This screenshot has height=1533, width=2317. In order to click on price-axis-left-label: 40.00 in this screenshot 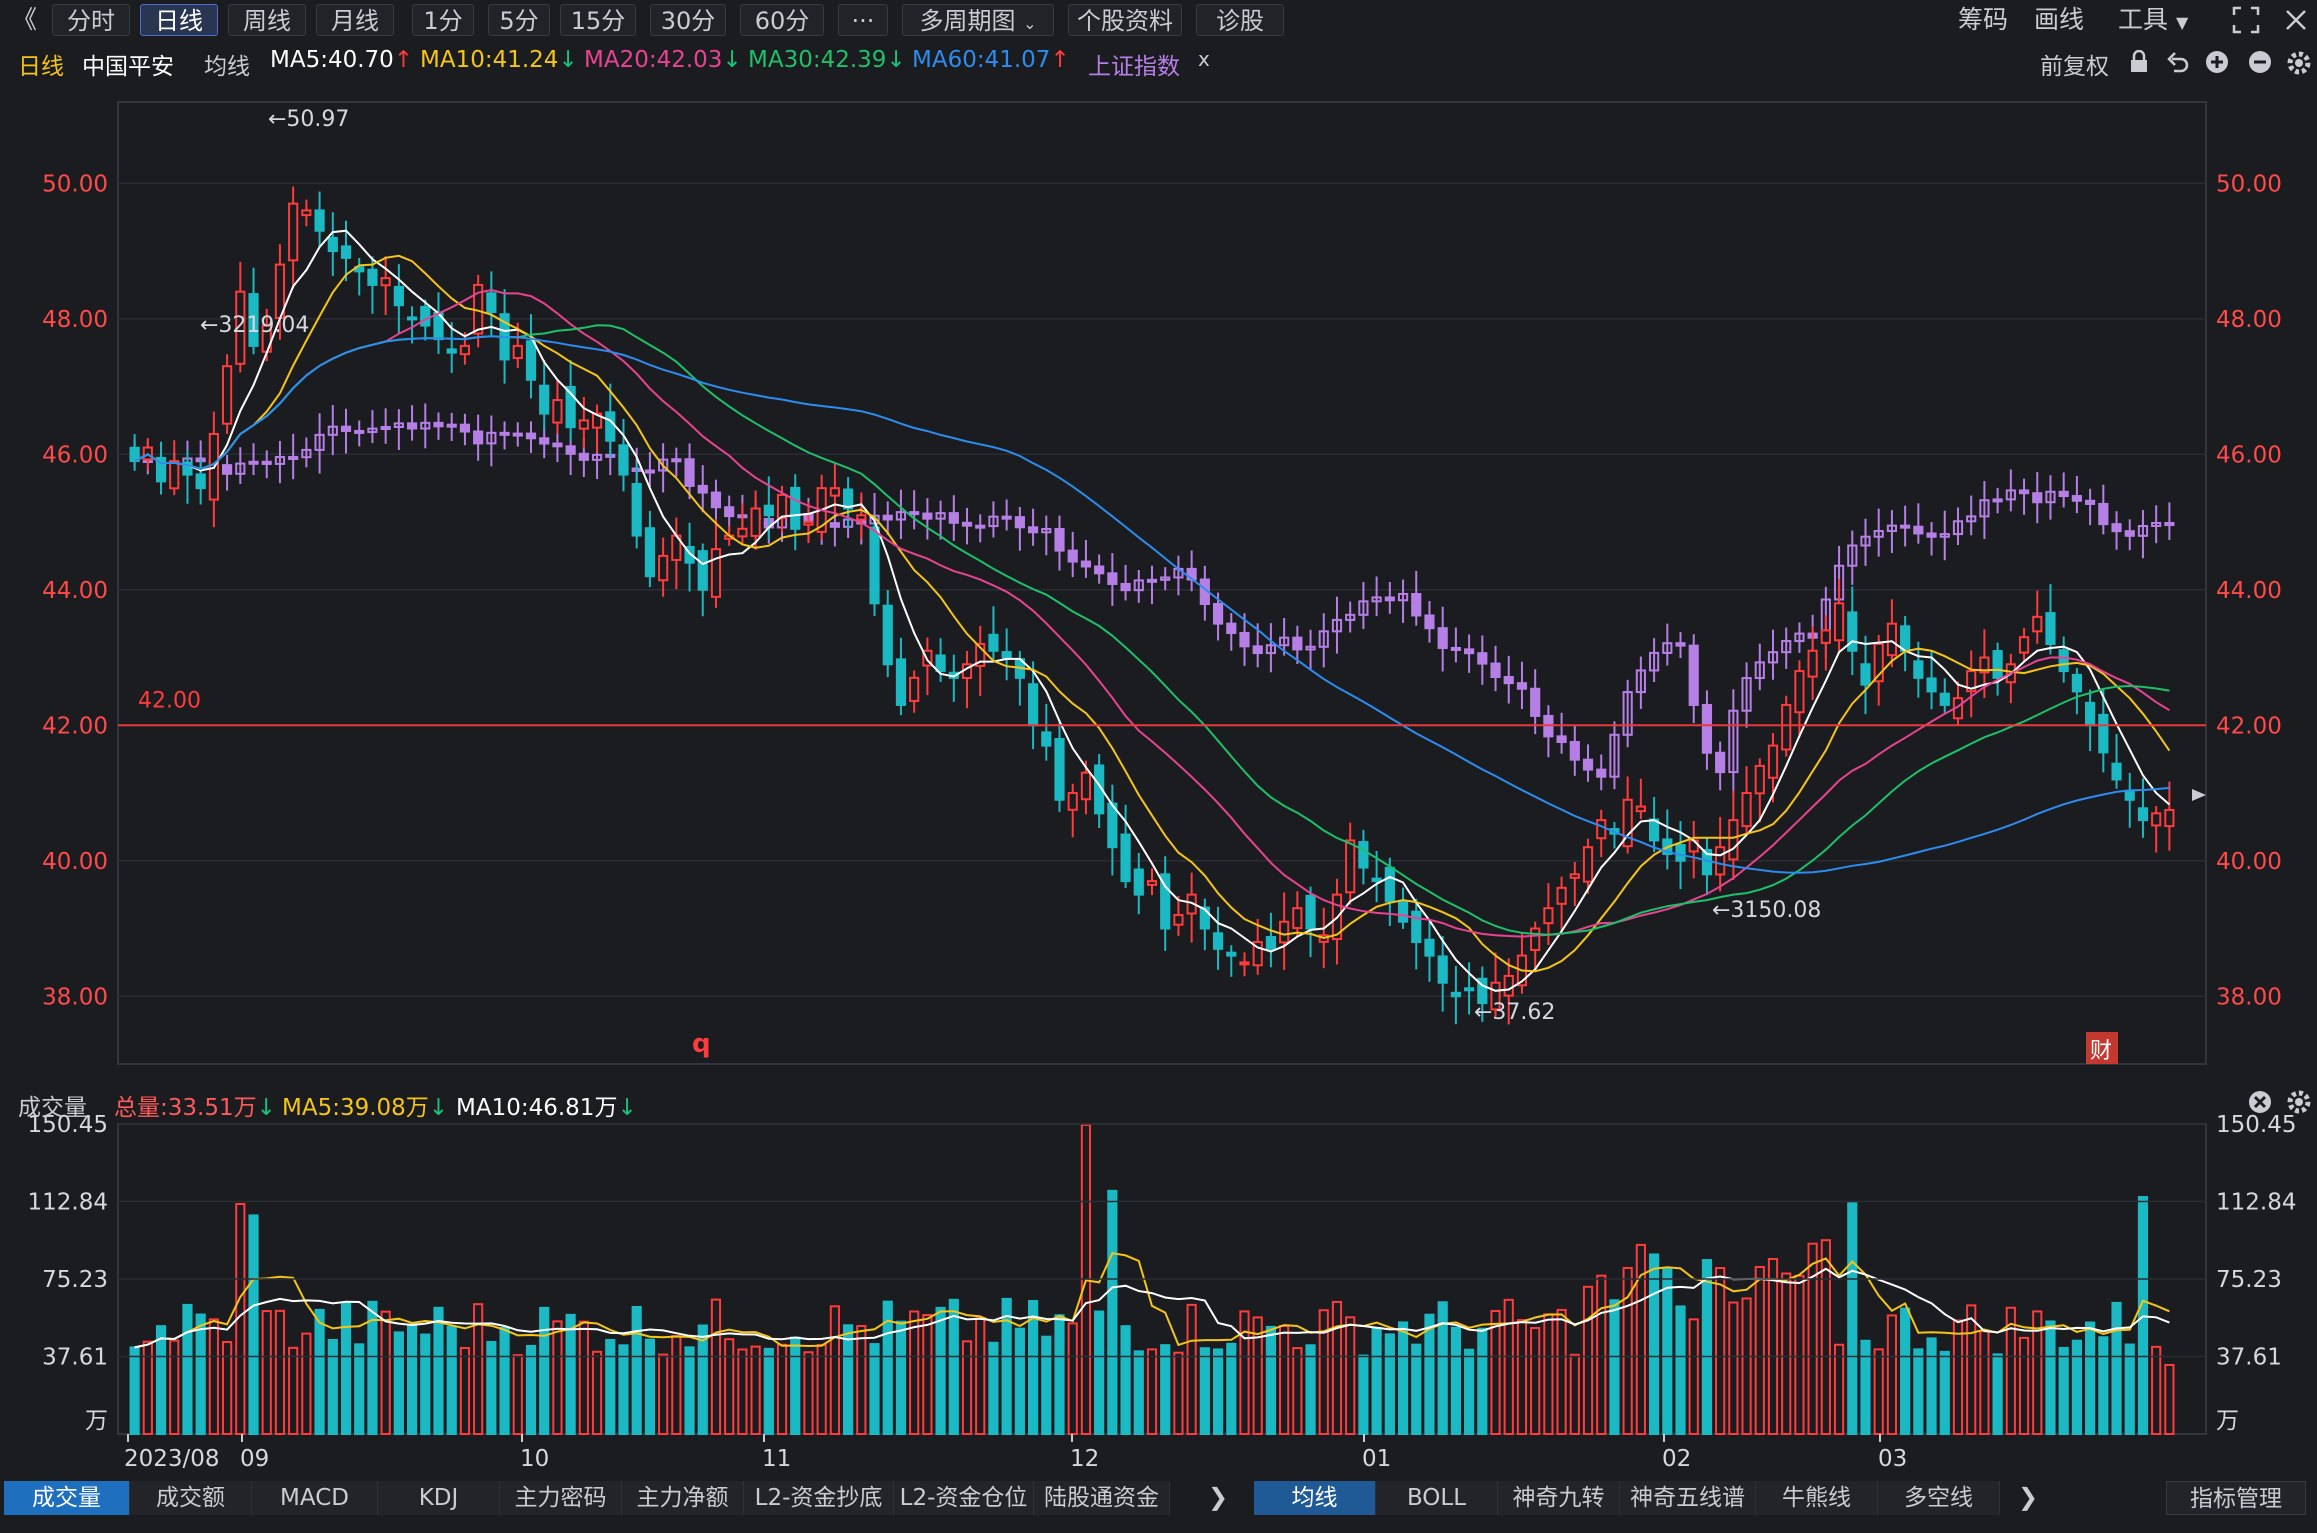, I will do `click(75, 862)`.